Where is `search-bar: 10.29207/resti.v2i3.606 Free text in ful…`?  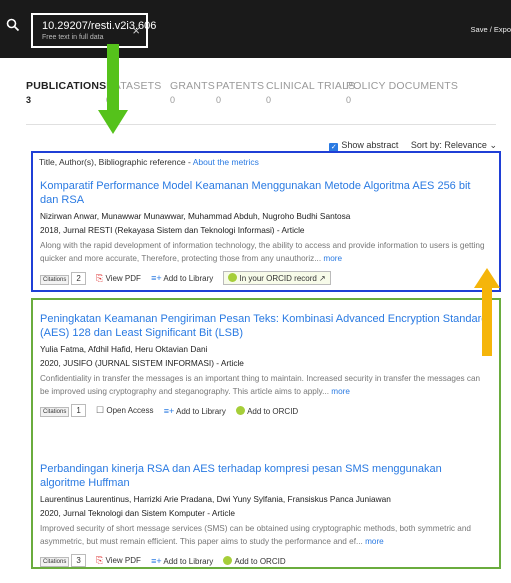
search-bar: 10.29207/resti.v2i3.606 Free text in ful… is located at coordinates (255, 29).